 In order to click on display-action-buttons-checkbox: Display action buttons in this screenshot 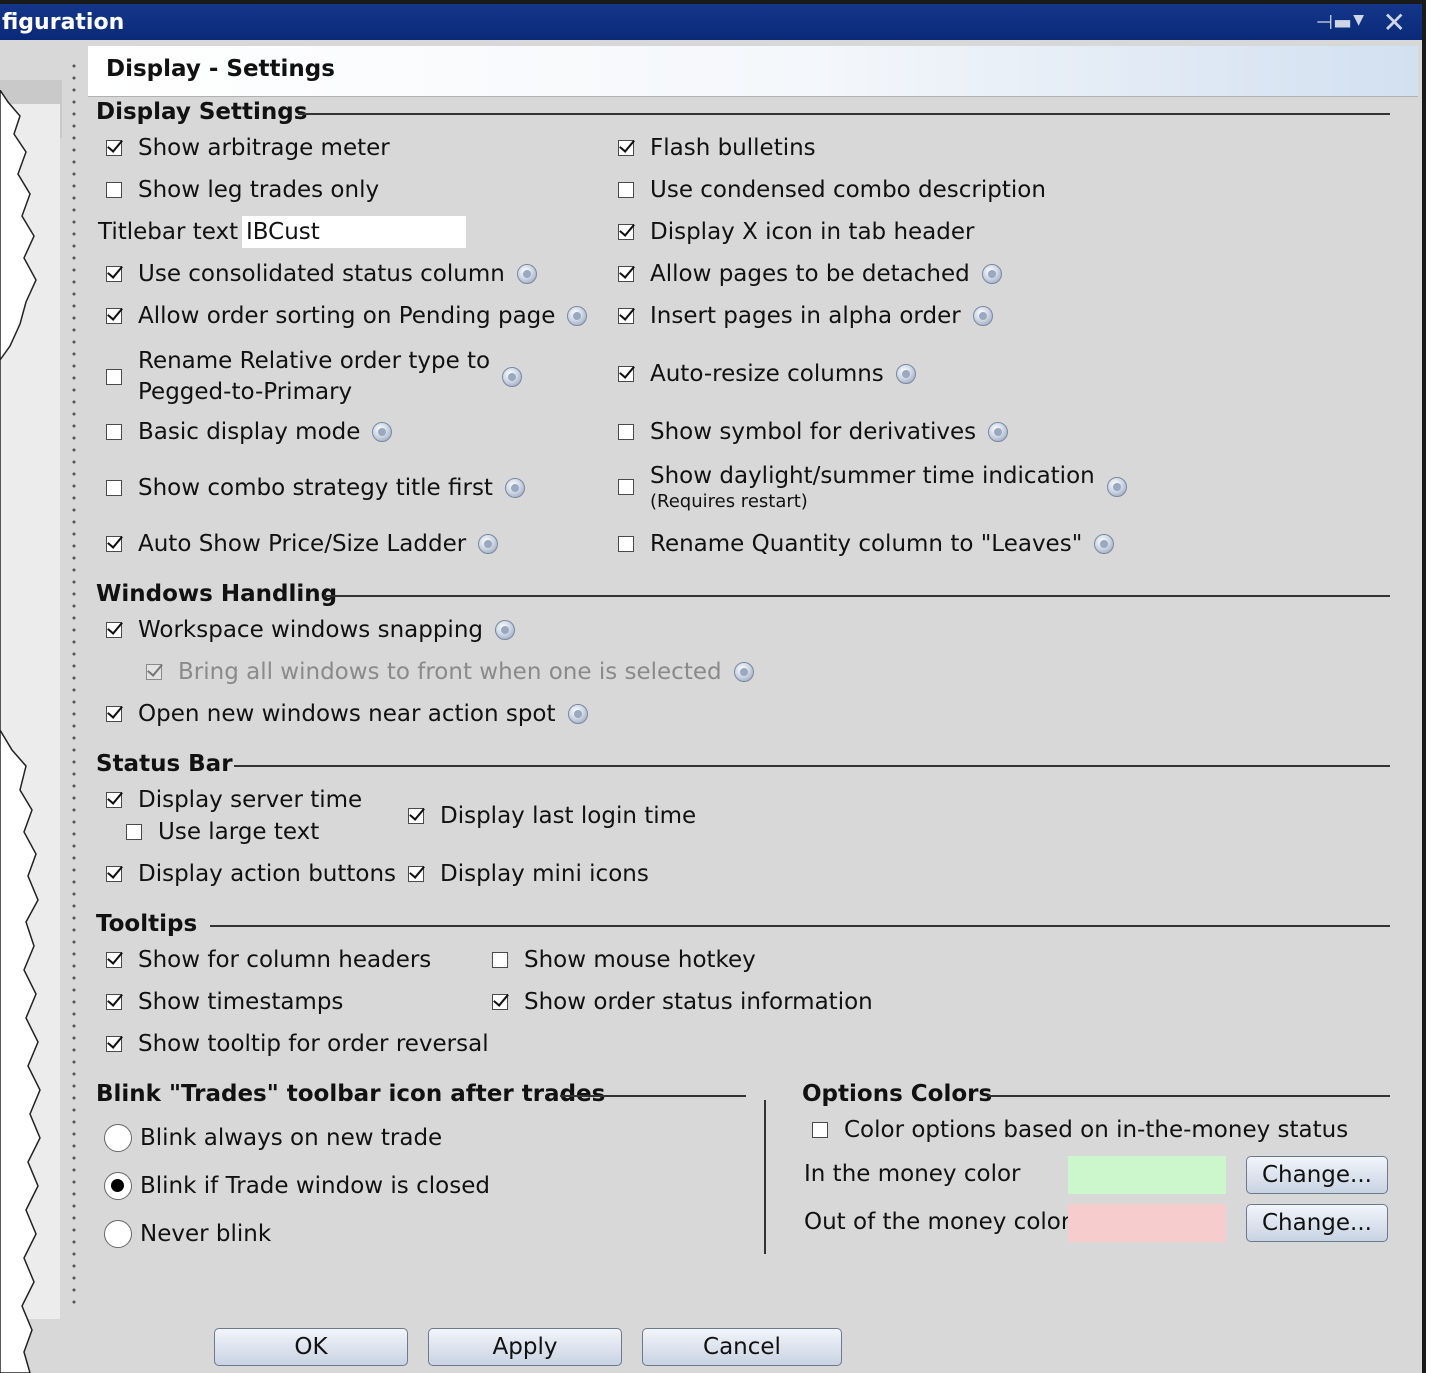, I will do `click(251, 874)`.